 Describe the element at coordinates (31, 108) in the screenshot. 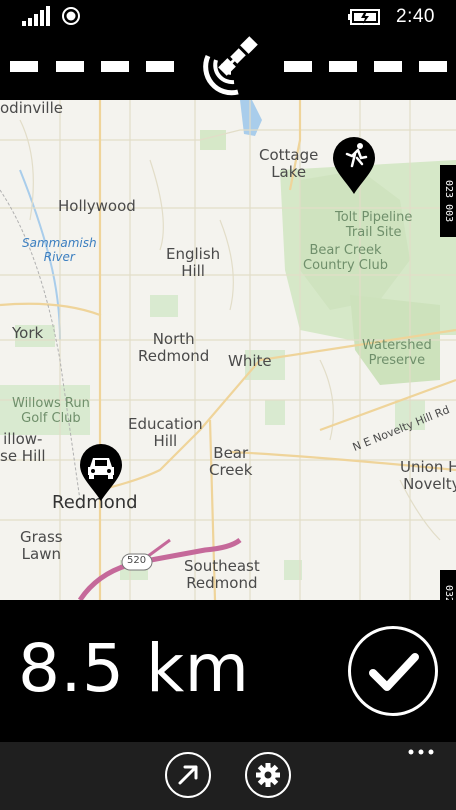

I see `place-label-woodinville: odinville` at that location.